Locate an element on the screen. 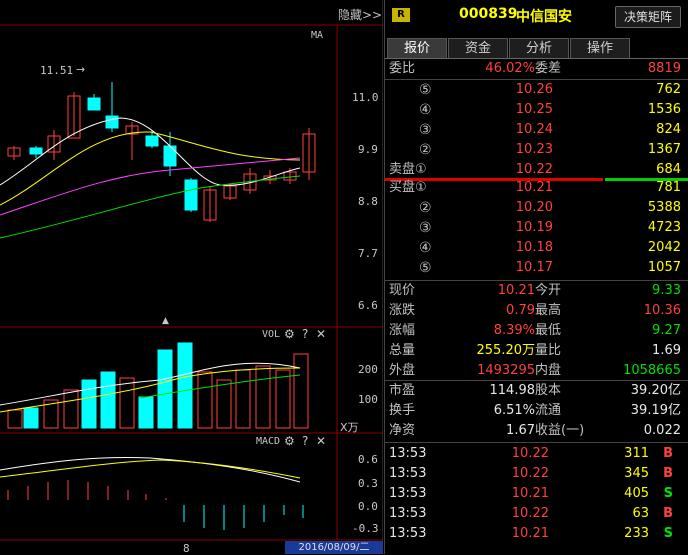 The image size is (688, 555). ma5-line is located at coordinates (150, 151).